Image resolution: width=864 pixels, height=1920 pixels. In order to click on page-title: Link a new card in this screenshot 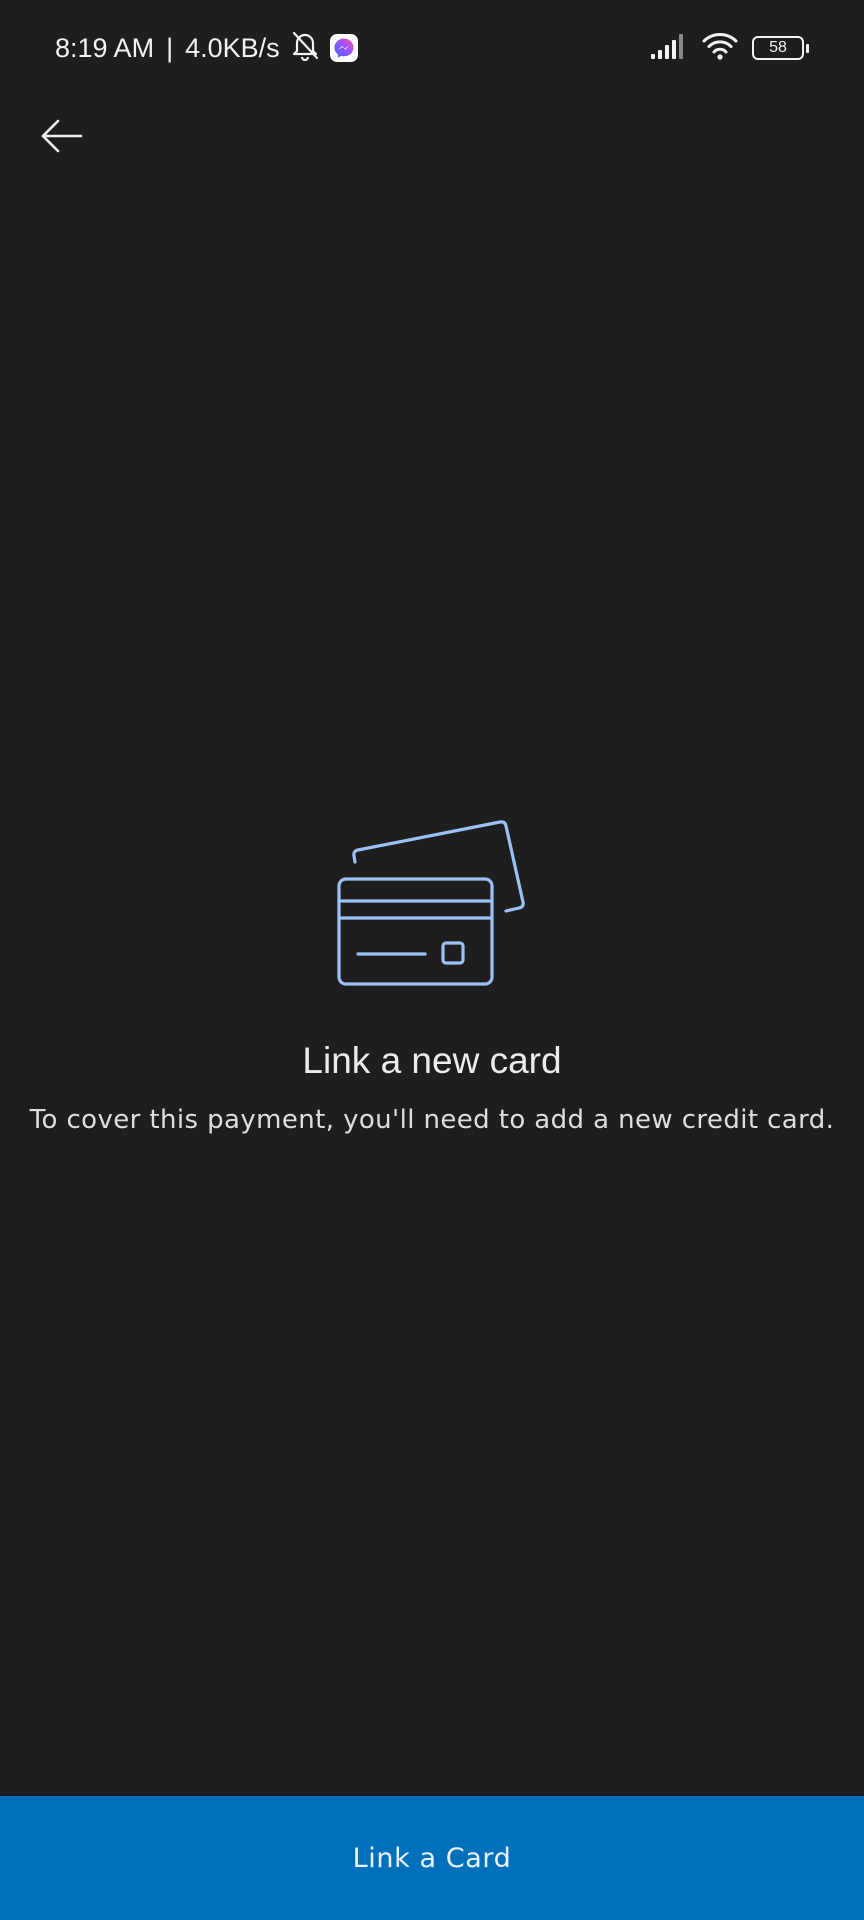, I will do `click(432, 1060)`.